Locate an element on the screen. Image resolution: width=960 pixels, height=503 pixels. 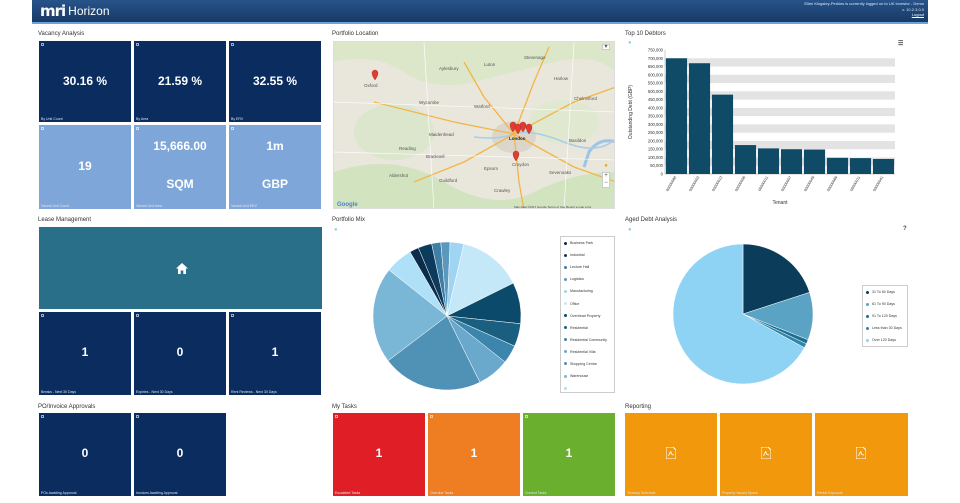
logout-link: Logout is located at coordinates (864, 15).